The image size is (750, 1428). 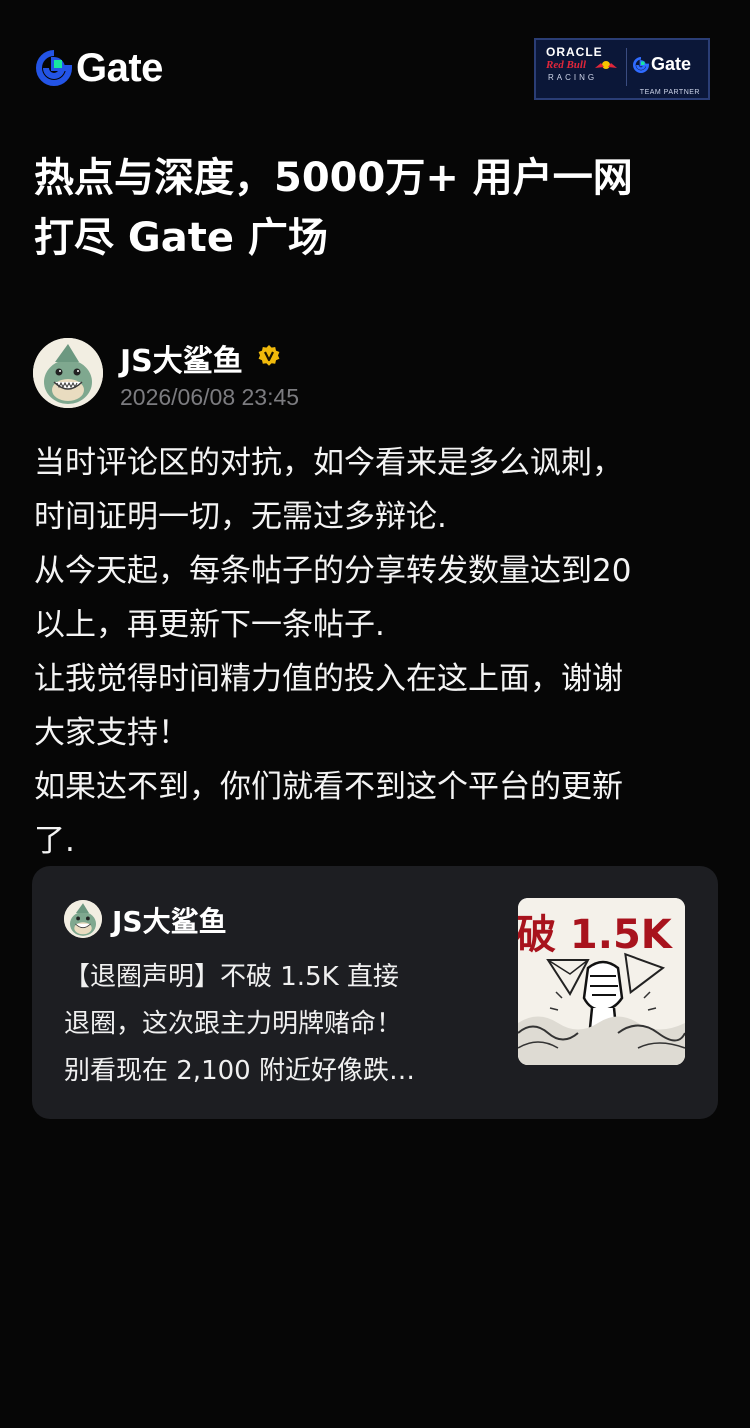 I want to click on quoted-post-thumbnail: 破 1.5K 退, so click(x=601, y=981).